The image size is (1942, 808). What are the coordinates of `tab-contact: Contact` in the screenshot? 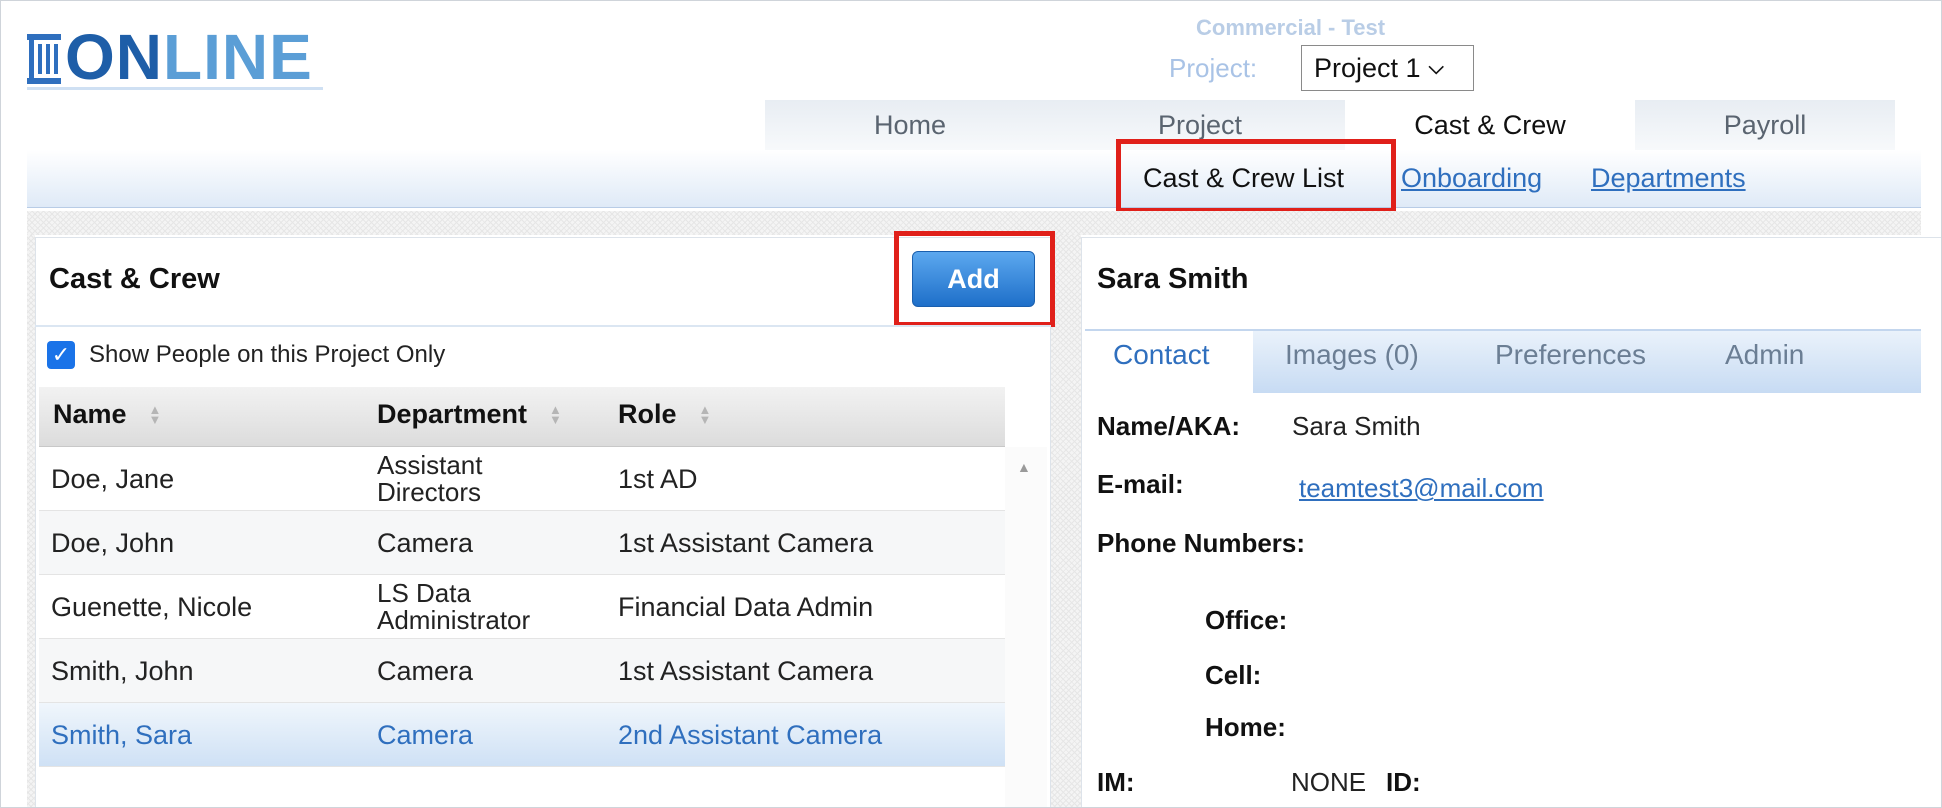 It's located at (1161, 355).